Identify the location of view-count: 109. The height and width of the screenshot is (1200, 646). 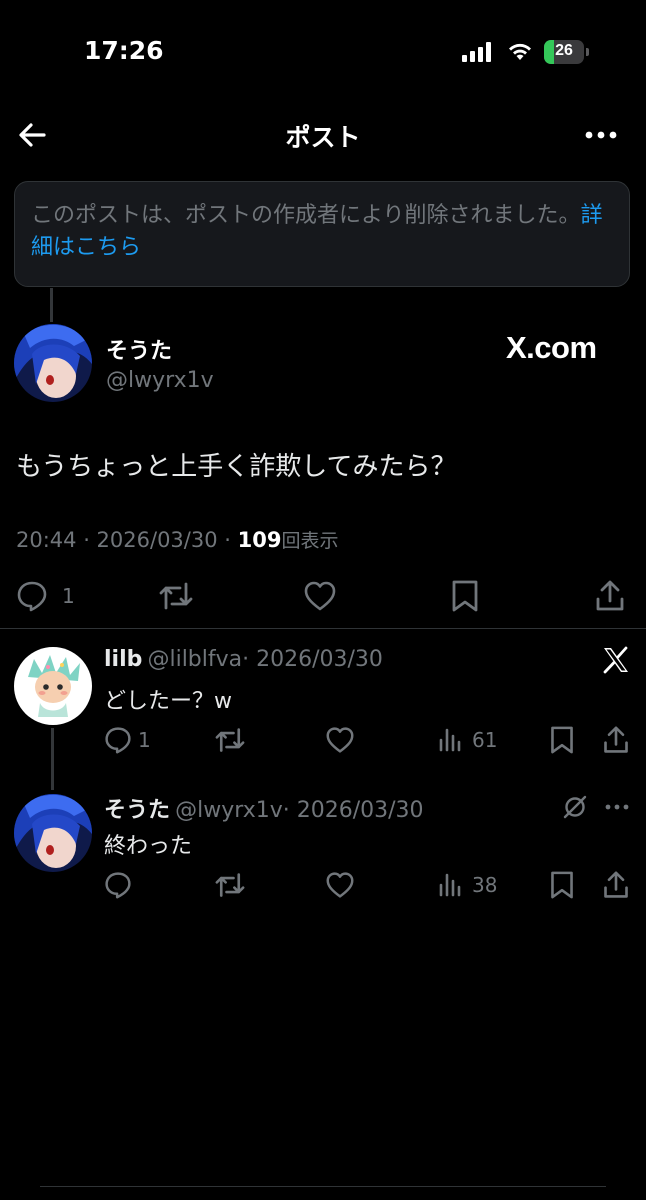
(259, 540).